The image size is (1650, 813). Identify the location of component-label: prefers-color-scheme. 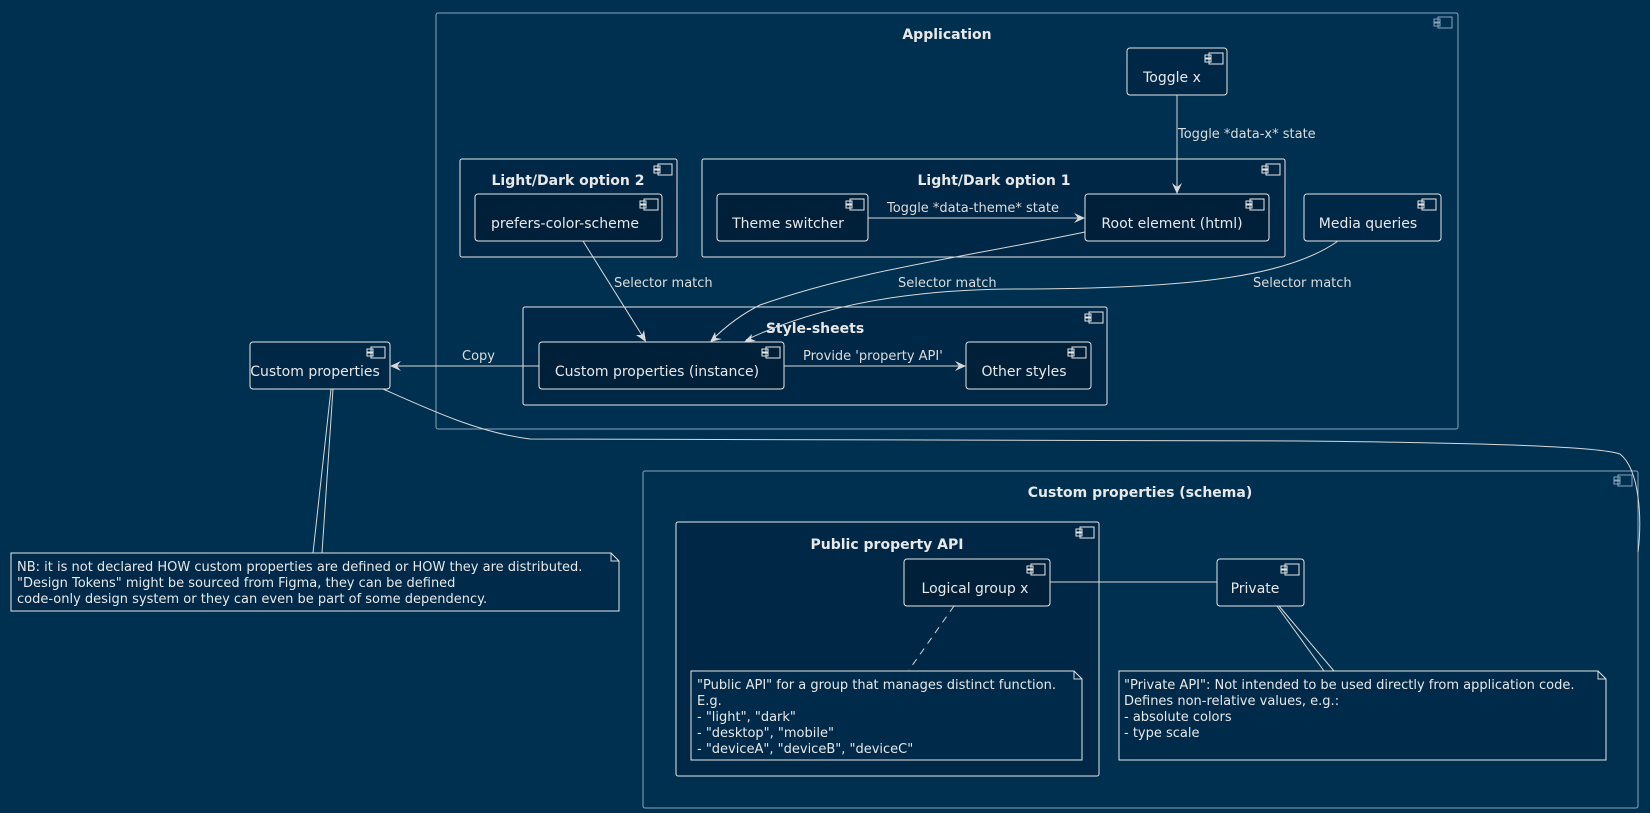
(565, 224).